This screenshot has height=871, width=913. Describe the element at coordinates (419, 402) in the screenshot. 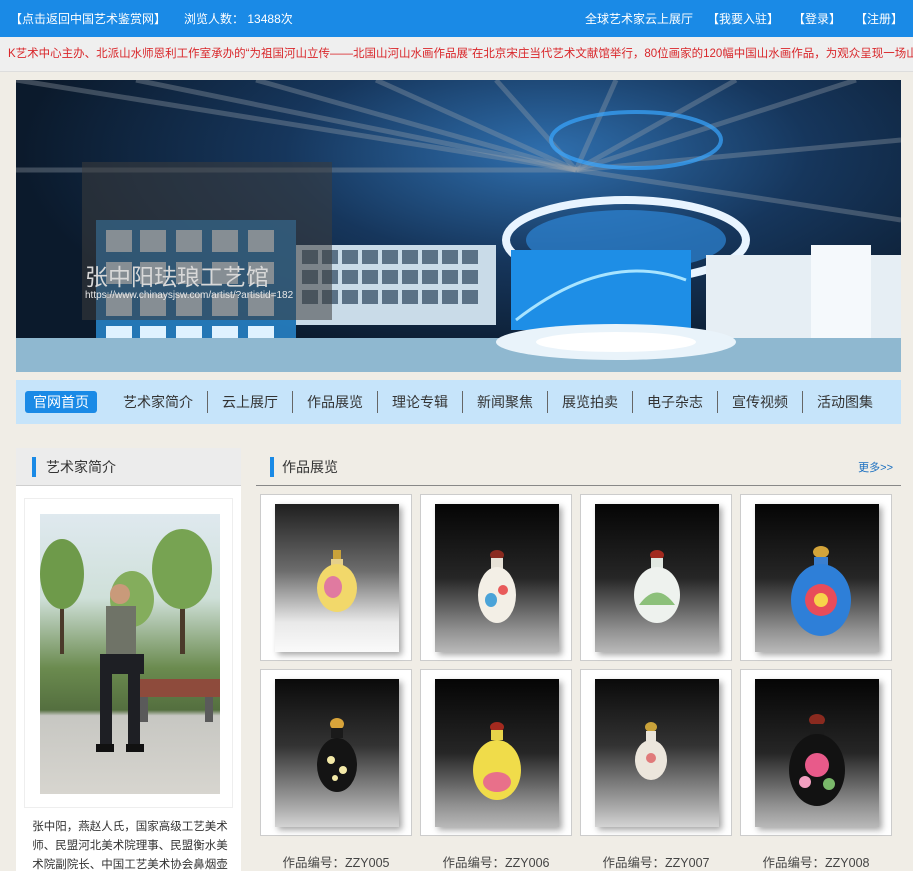

I see `nav-item-theory: 理论专辑` at that location.